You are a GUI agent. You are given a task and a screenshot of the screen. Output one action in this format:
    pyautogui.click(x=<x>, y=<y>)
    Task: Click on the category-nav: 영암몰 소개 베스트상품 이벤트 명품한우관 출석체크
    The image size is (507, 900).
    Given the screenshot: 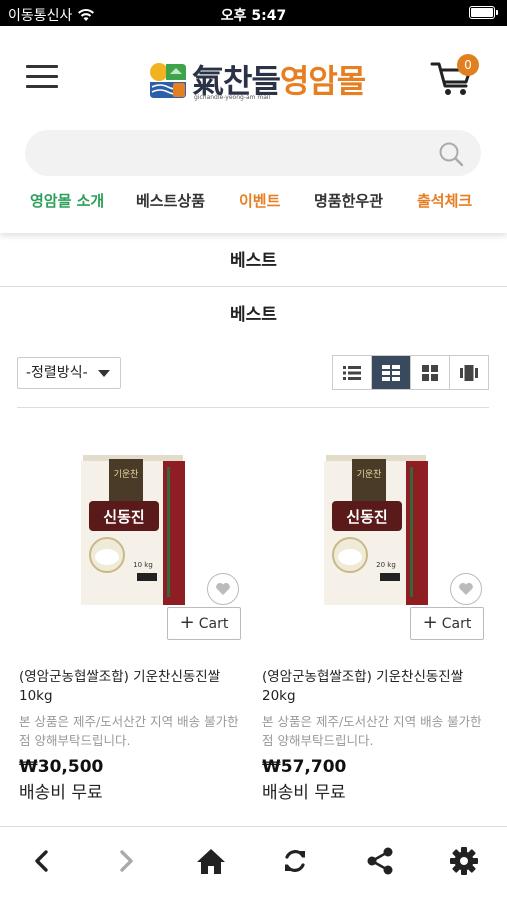 What is the action you would take?
    pyautogui.click(x=253, y=204)
    